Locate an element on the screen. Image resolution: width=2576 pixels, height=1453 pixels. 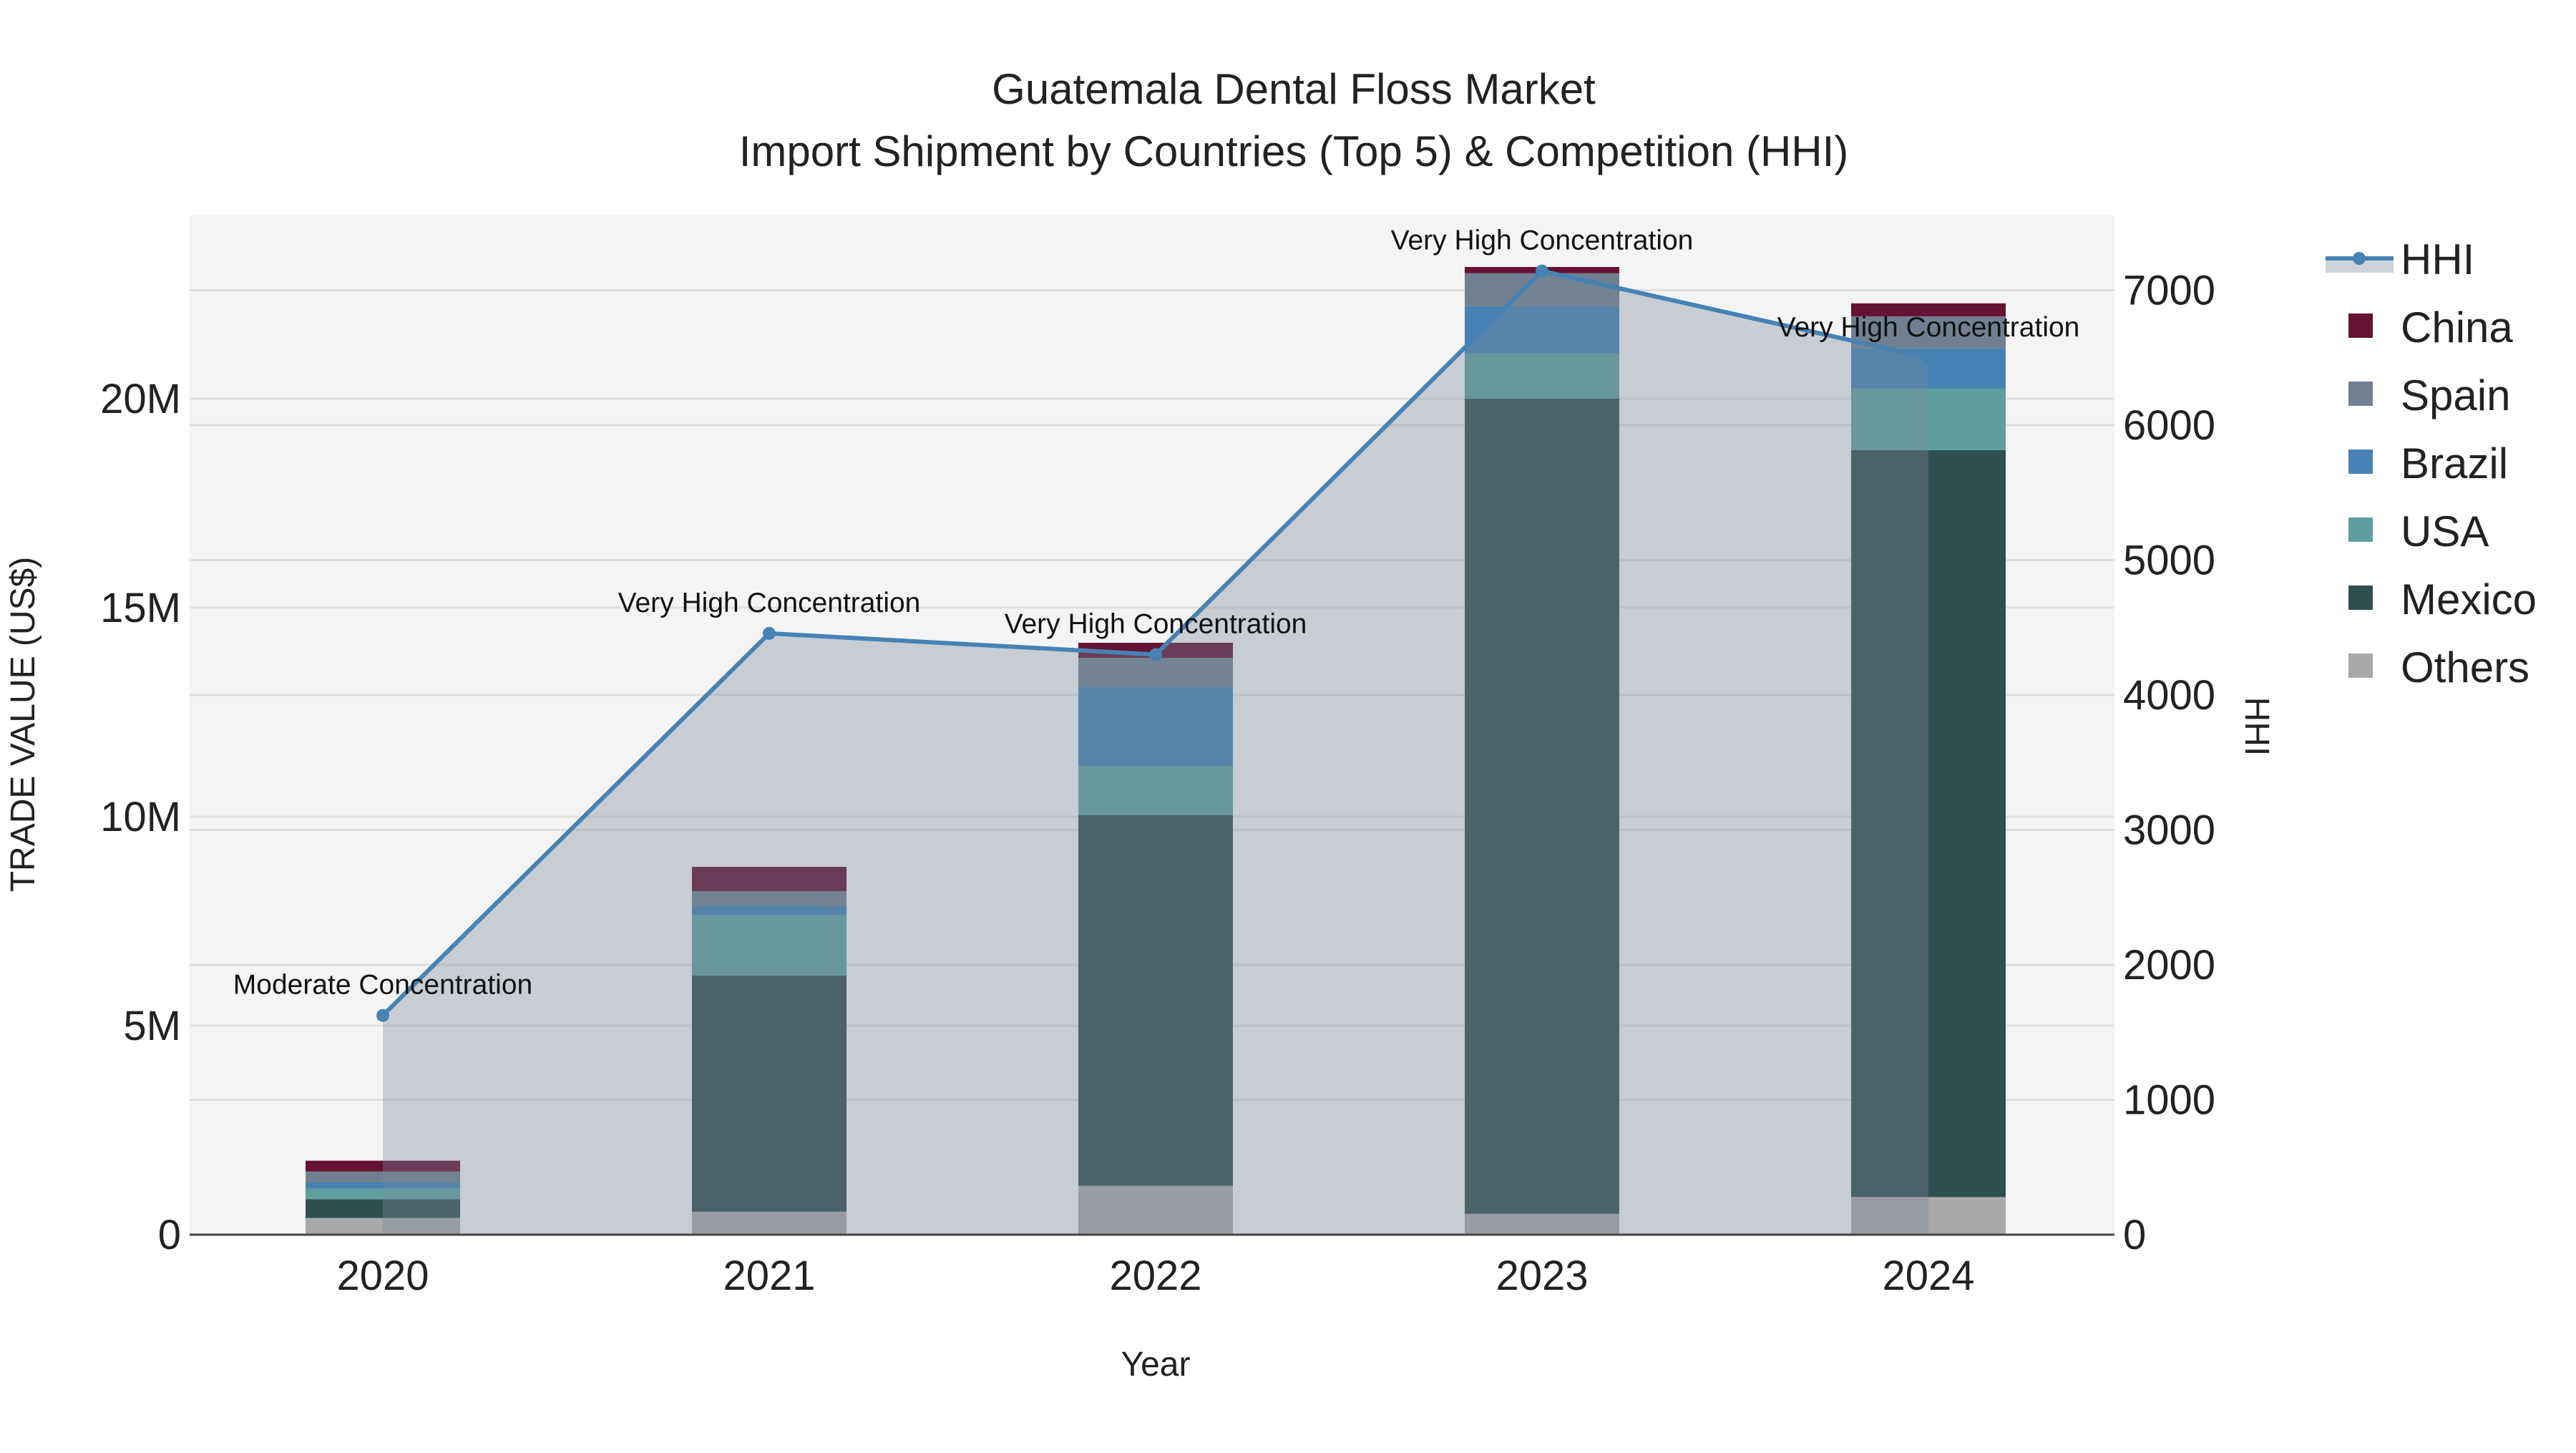
legend-label-usa: USA is located at coordinates (2445, 531).